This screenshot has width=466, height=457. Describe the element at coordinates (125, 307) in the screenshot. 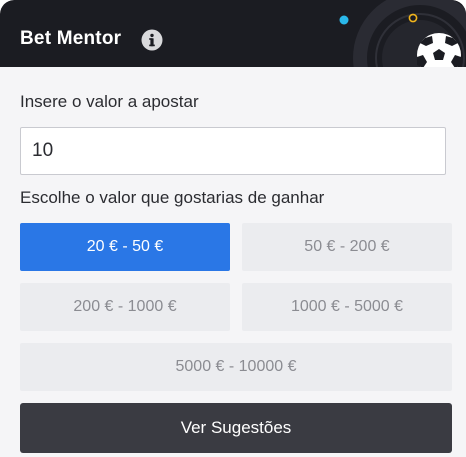

I see `win-range-option-200-1000: 200 € - 1000 €` at that location.